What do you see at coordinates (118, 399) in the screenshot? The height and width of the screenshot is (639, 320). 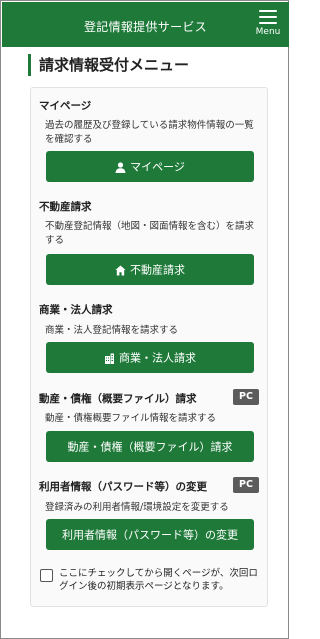 I see `section-title-movables: 動産・債権（概要ファイル）請求` at bounding box center [118, 399].